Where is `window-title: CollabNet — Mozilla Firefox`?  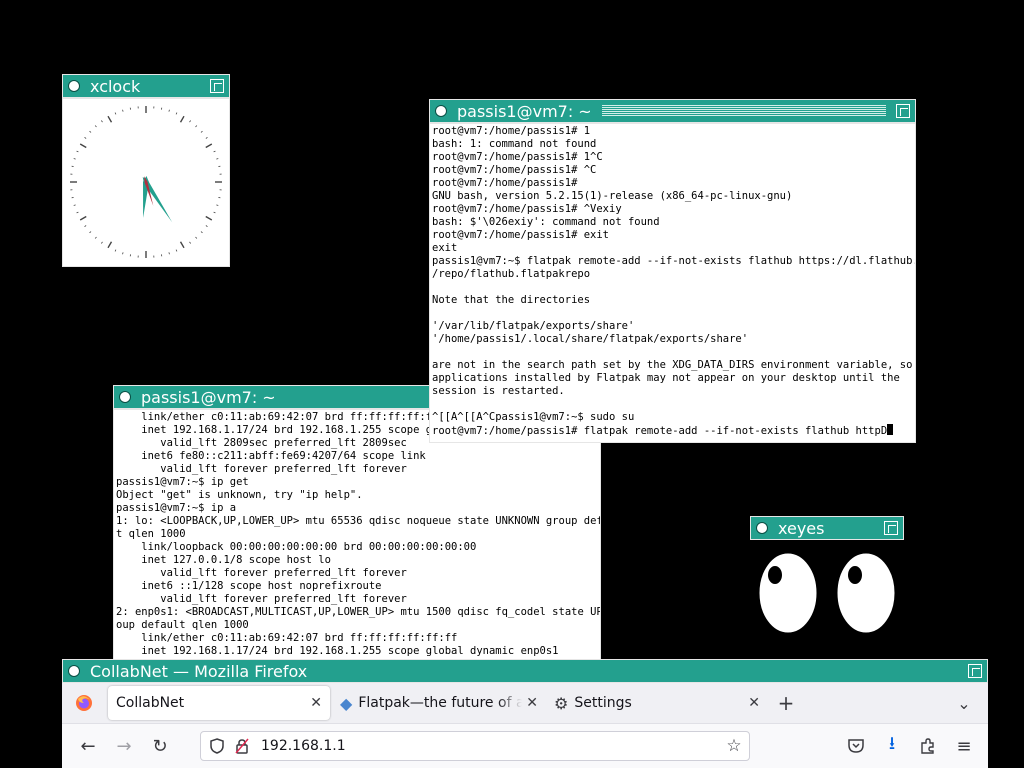 window-title: CollabNet — Mozilla Firefox is located at coordinates (199, 671).